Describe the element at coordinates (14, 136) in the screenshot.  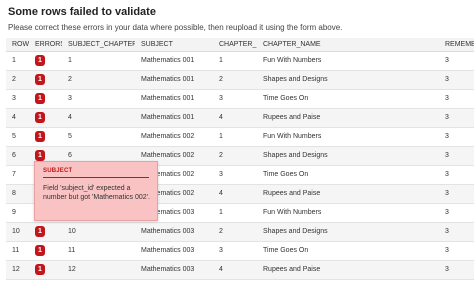
I see `row-number-cell: 5` at that location.